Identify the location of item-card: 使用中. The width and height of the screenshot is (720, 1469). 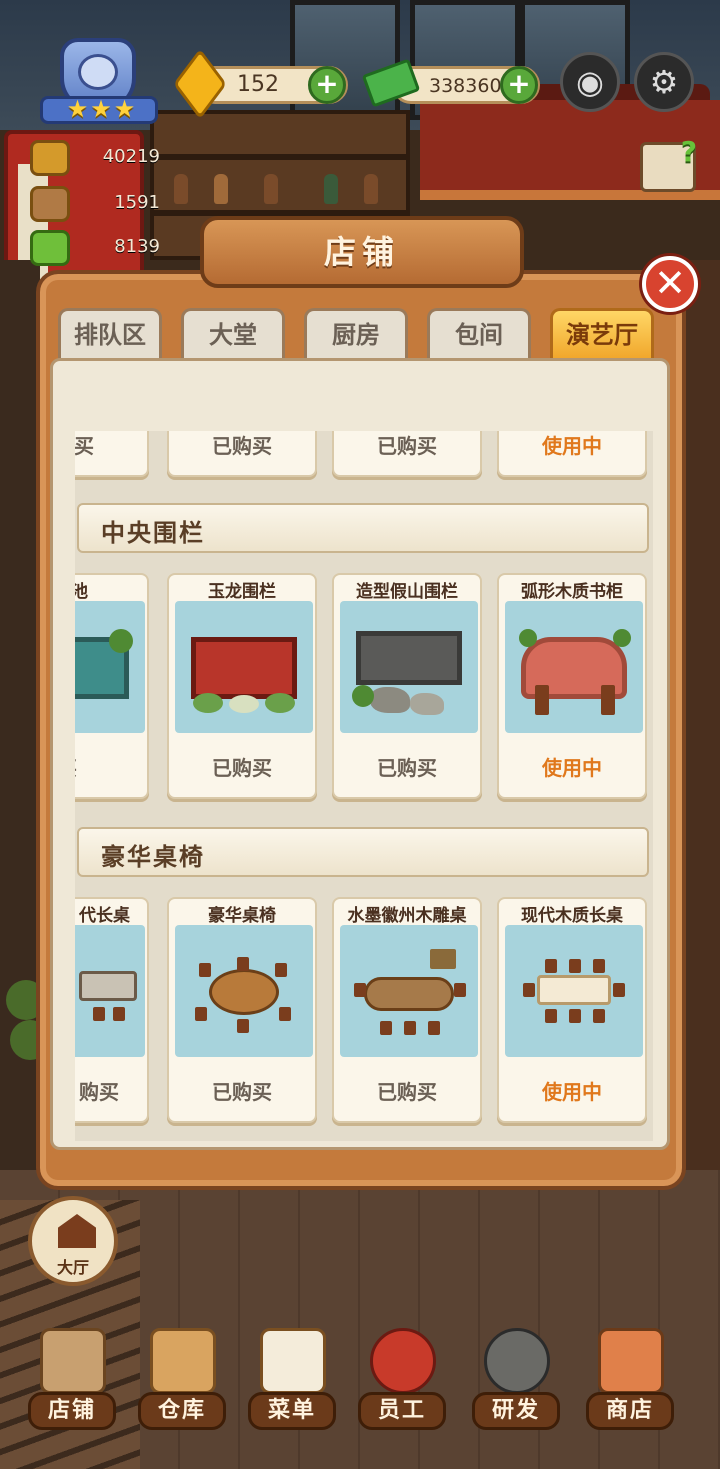
(572, 454).